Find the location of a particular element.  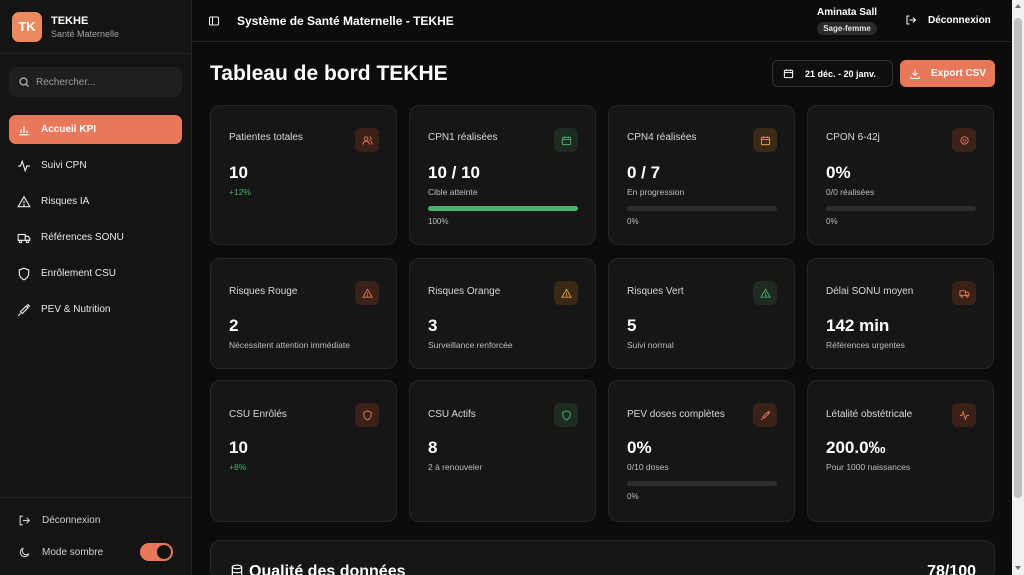

kpi-subtitle: Pour 1000 naissances is located at coordinates (868, 467).